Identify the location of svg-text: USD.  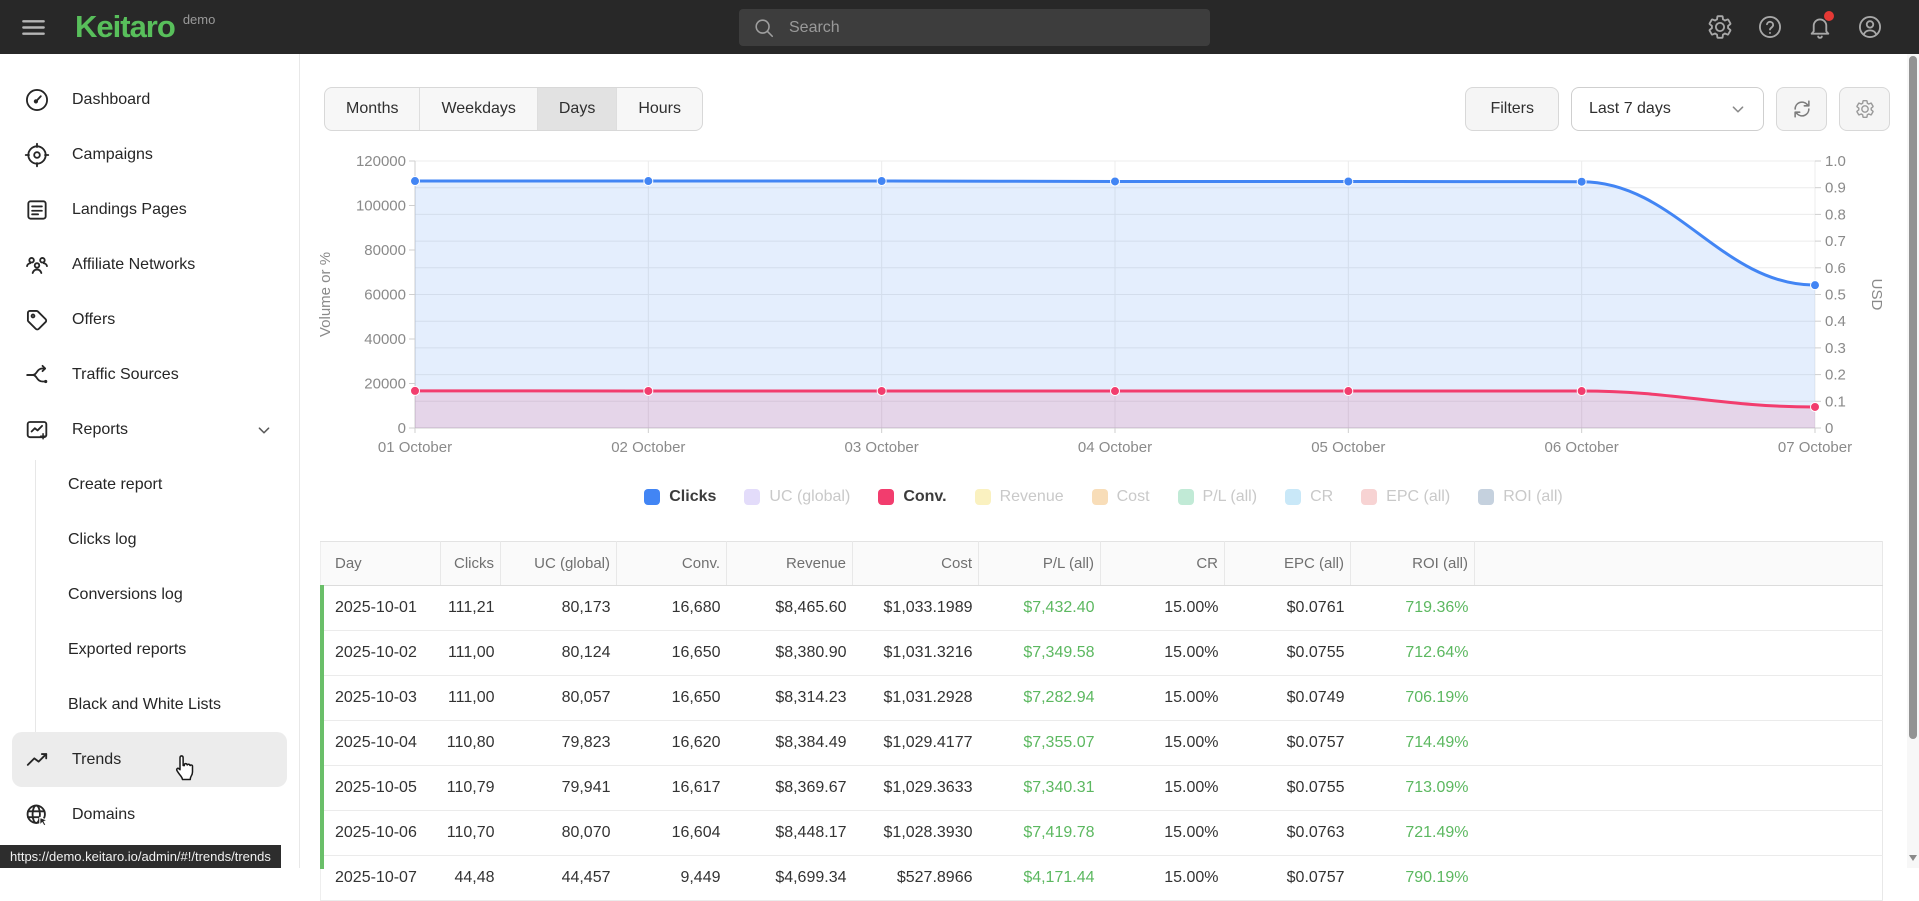
(1876, 295).